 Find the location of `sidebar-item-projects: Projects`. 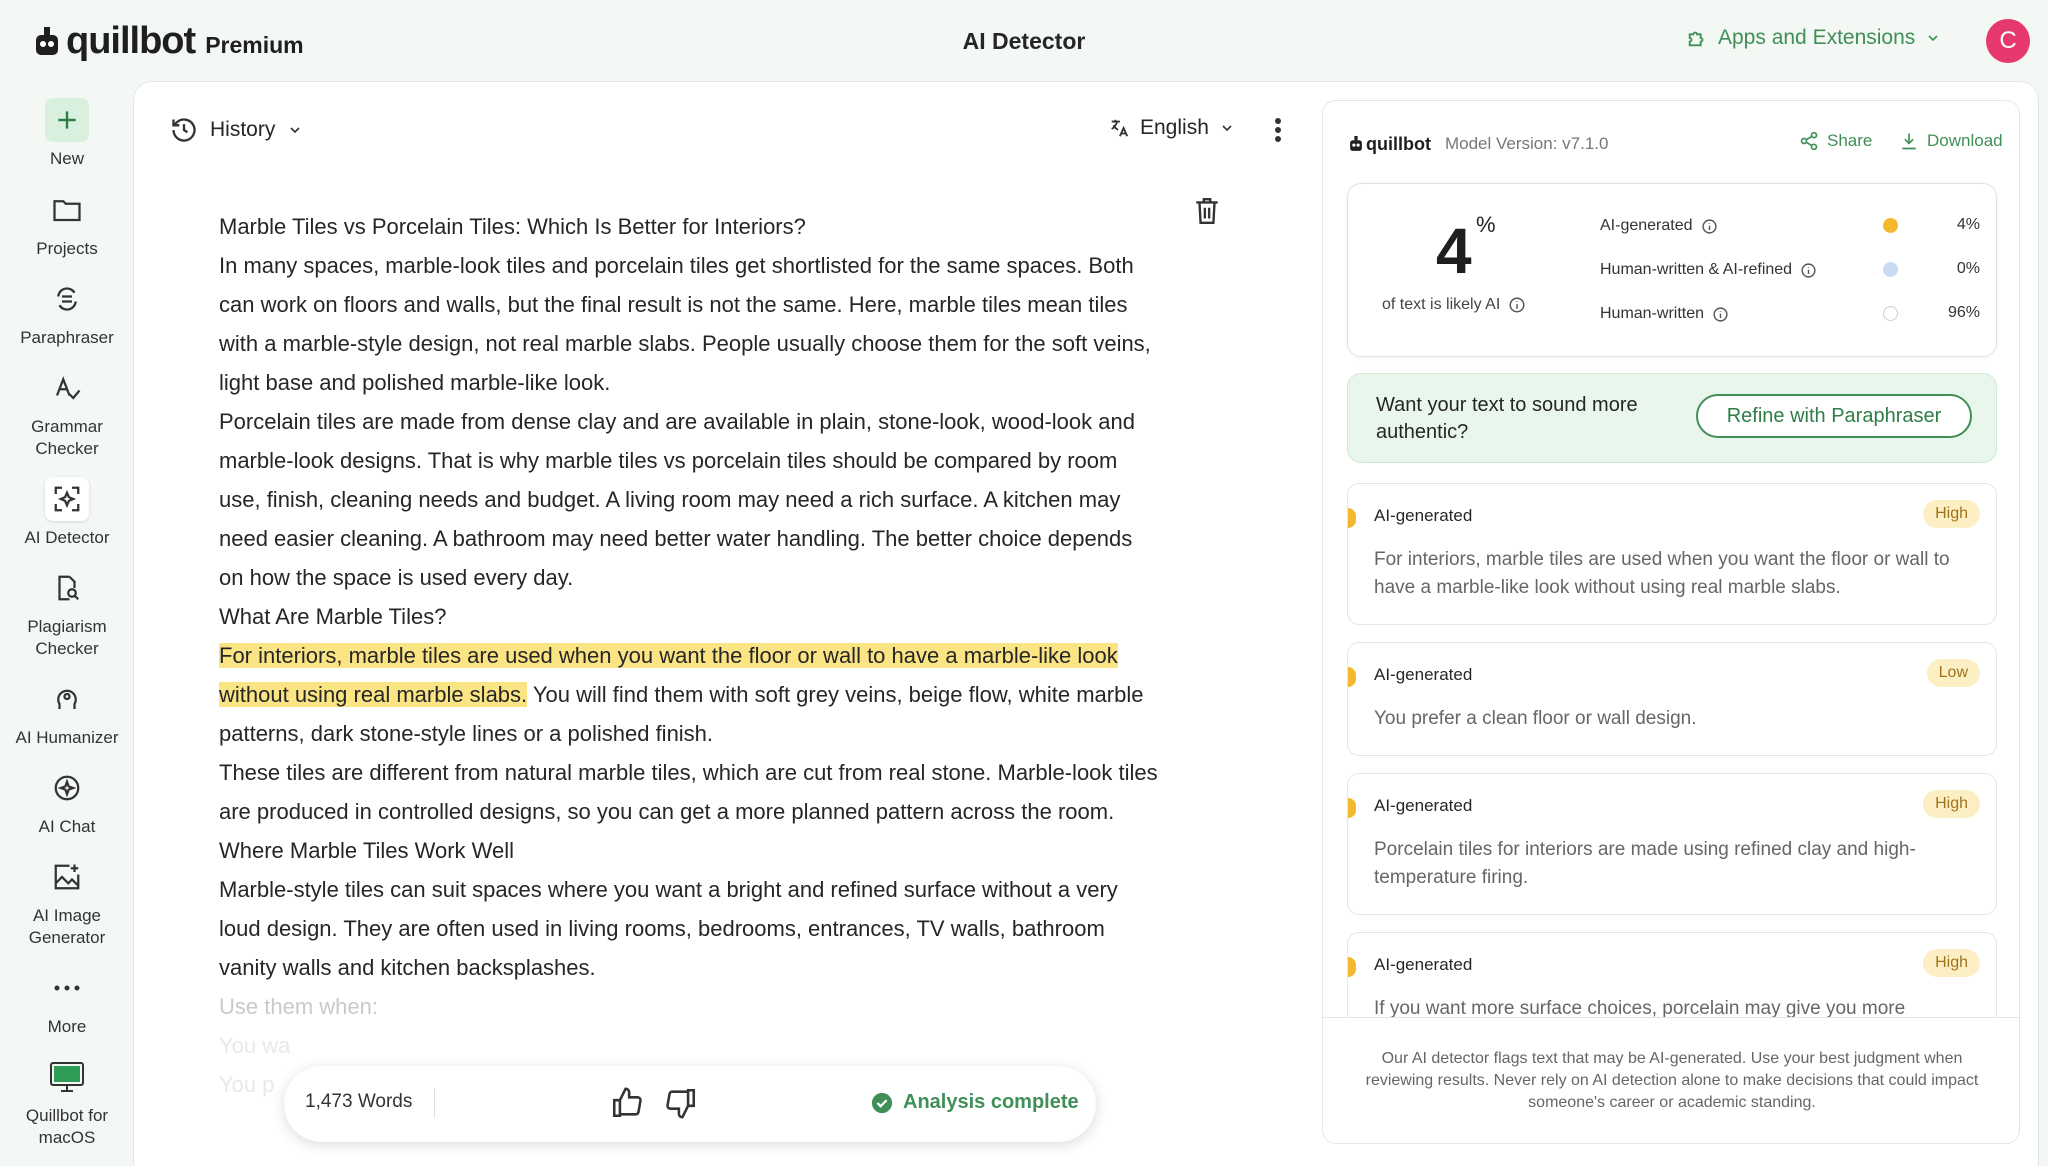

sidebar-item-projects: Projects is located at coordinates (67, 224).